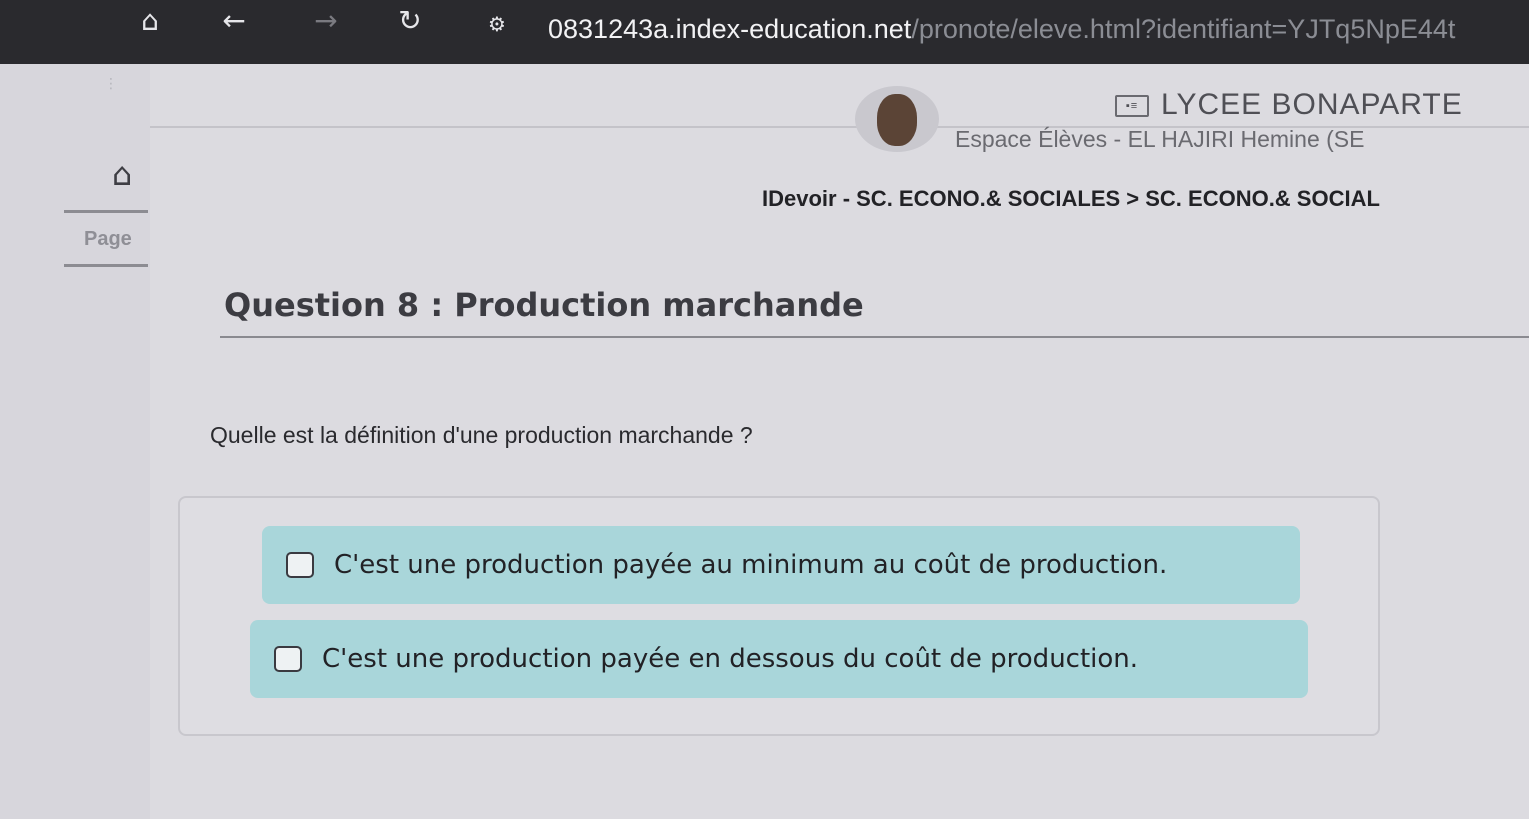  Describe the element at coordinates (1160, 139) in the screenshot. I see `user-space: Espace Élèves - EL HAJIRI Hemine (SE` at that location.